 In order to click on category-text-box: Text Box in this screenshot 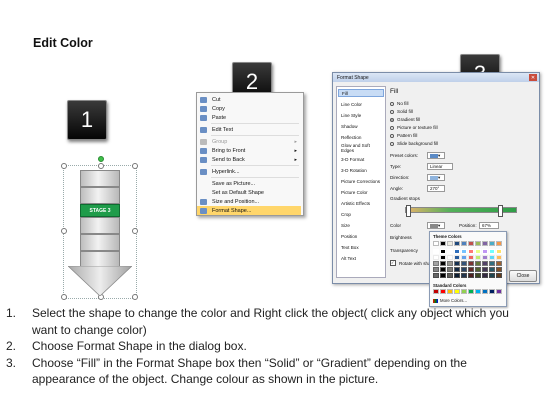, I will do `click(361, 247)`.